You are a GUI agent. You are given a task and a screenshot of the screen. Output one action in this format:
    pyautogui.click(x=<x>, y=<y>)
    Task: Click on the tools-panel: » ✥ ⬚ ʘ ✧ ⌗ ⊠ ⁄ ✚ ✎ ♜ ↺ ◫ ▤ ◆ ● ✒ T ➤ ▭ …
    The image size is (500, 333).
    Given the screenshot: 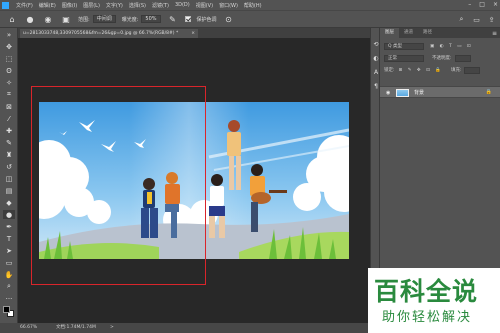 What is the action you would take?
    pyautogui.click(x=9, y=175)
    